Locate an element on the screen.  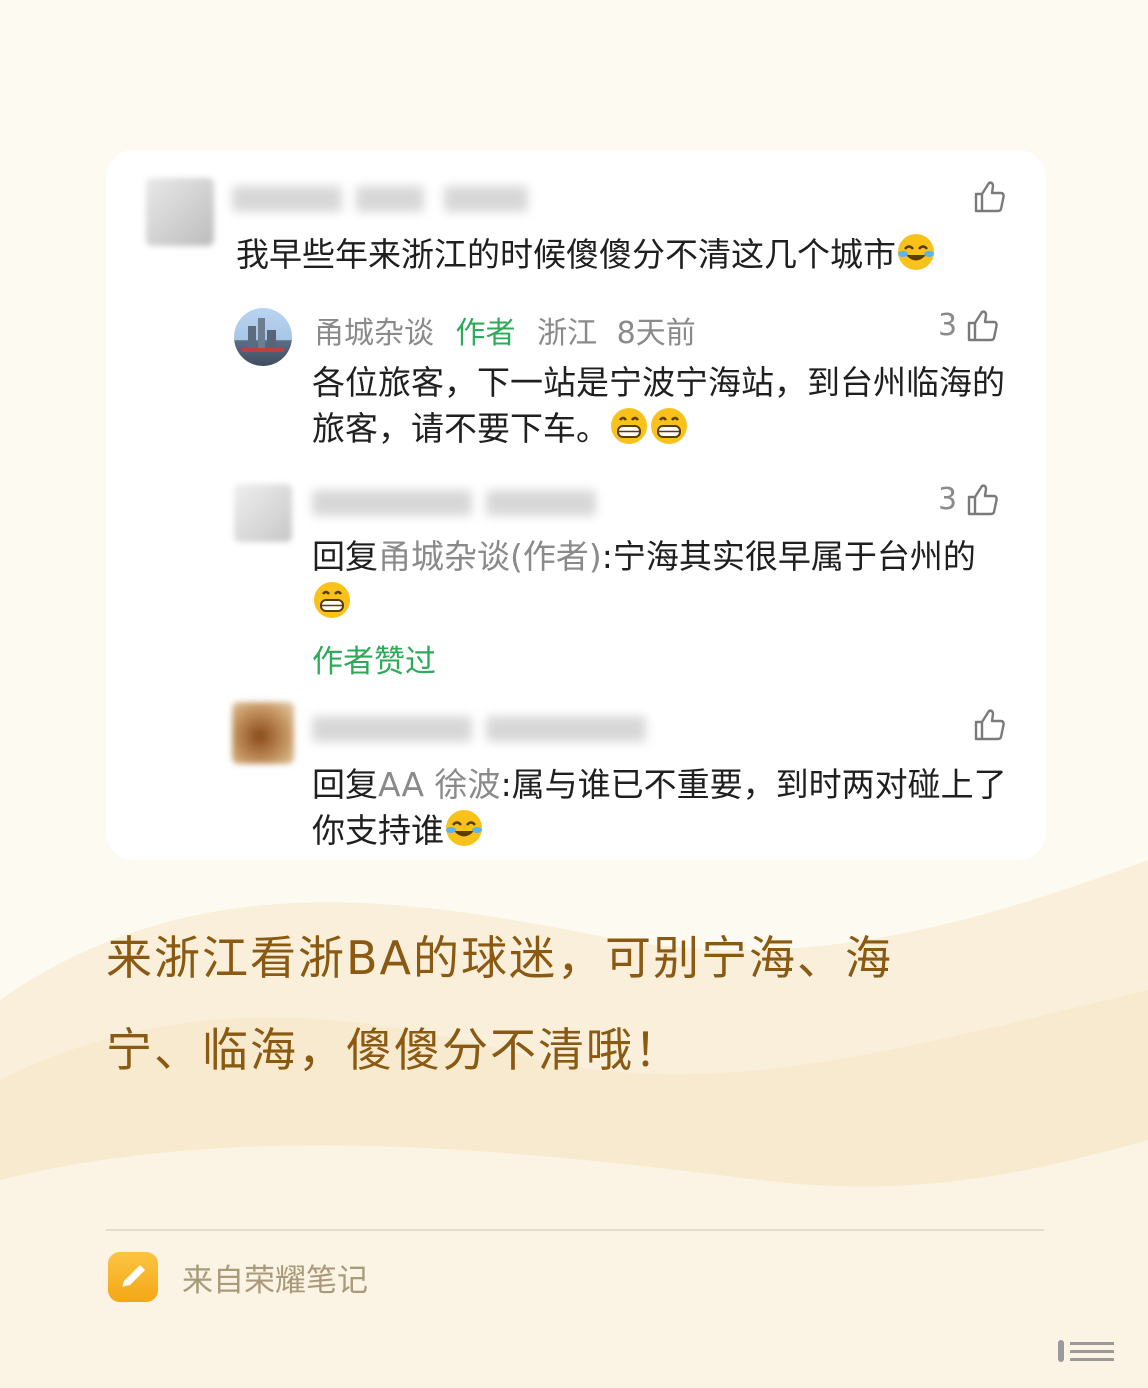
reply-header: 甬城杂谈 作者 浙江 8天前 is located at coordinates (505, 330).